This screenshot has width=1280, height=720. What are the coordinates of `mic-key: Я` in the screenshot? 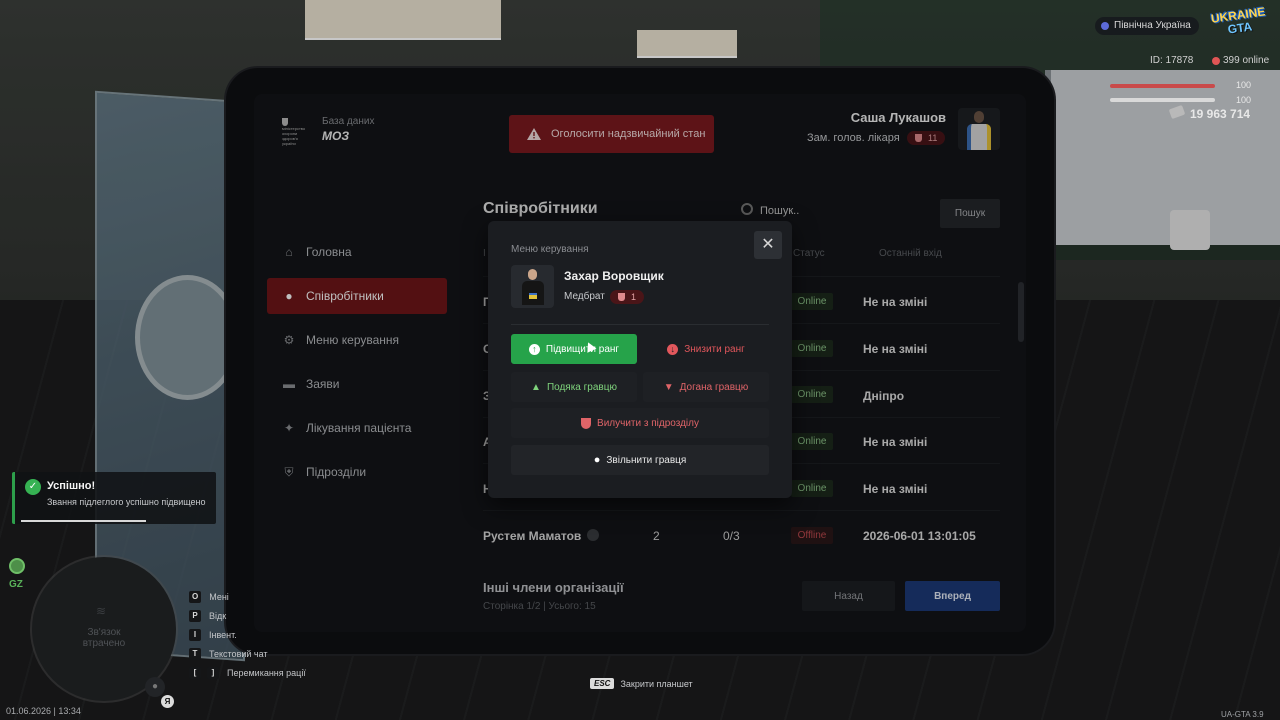 It's located at (167, 701).